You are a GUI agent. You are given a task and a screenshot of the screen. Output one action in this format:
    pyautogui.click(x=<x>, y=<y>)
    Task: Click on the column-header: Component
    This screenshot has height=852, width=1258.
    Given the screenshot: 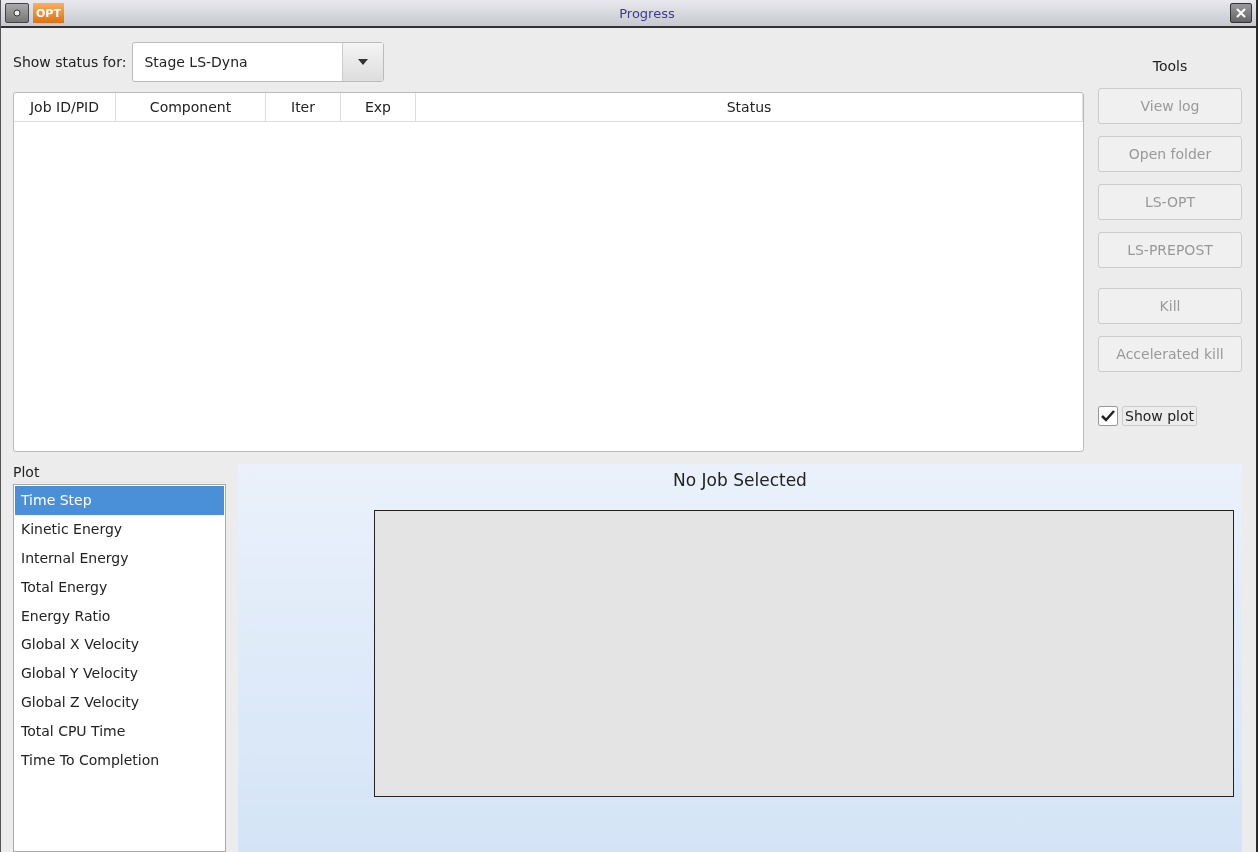 What is the action you would take?
    pyautogui.click(x=191, y=107)
    